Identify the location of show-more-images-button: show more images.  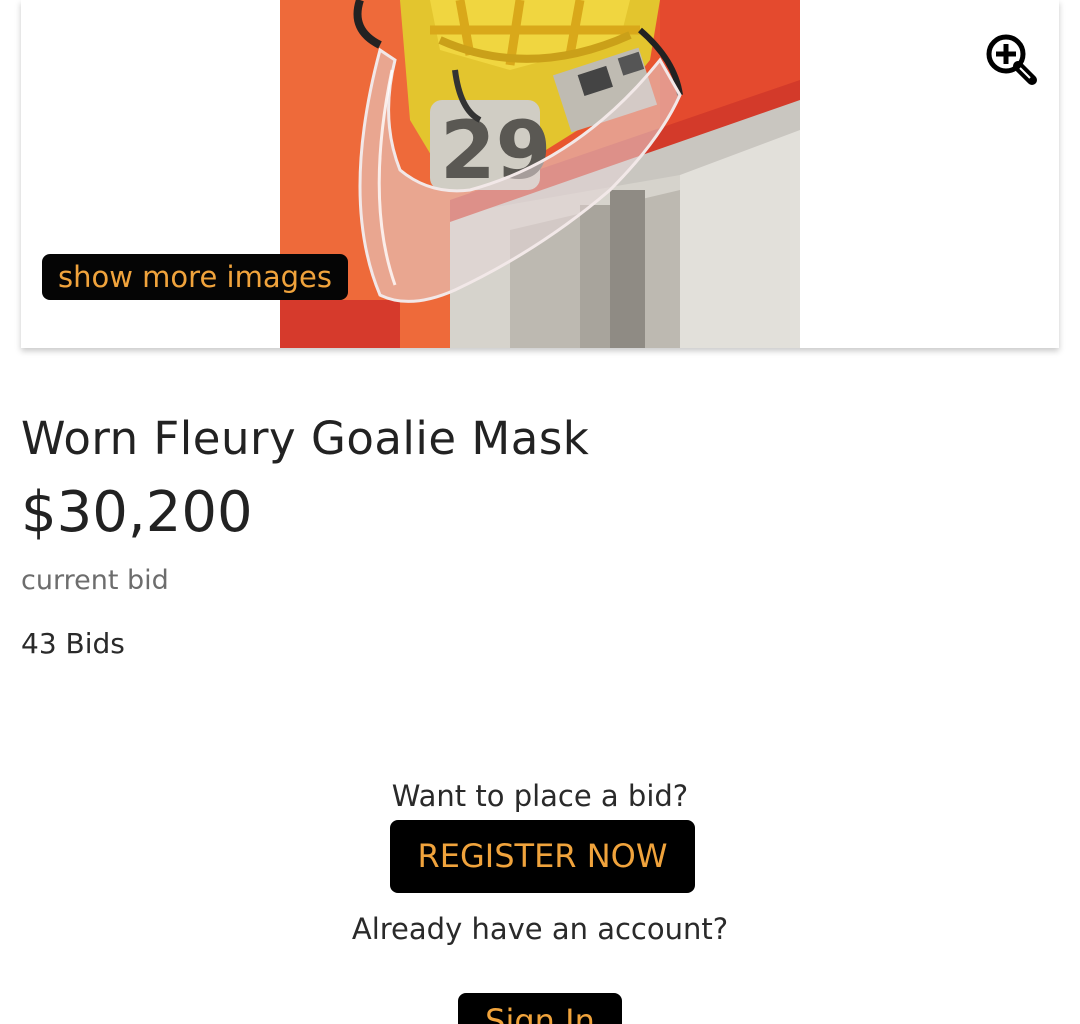
(195, 277).